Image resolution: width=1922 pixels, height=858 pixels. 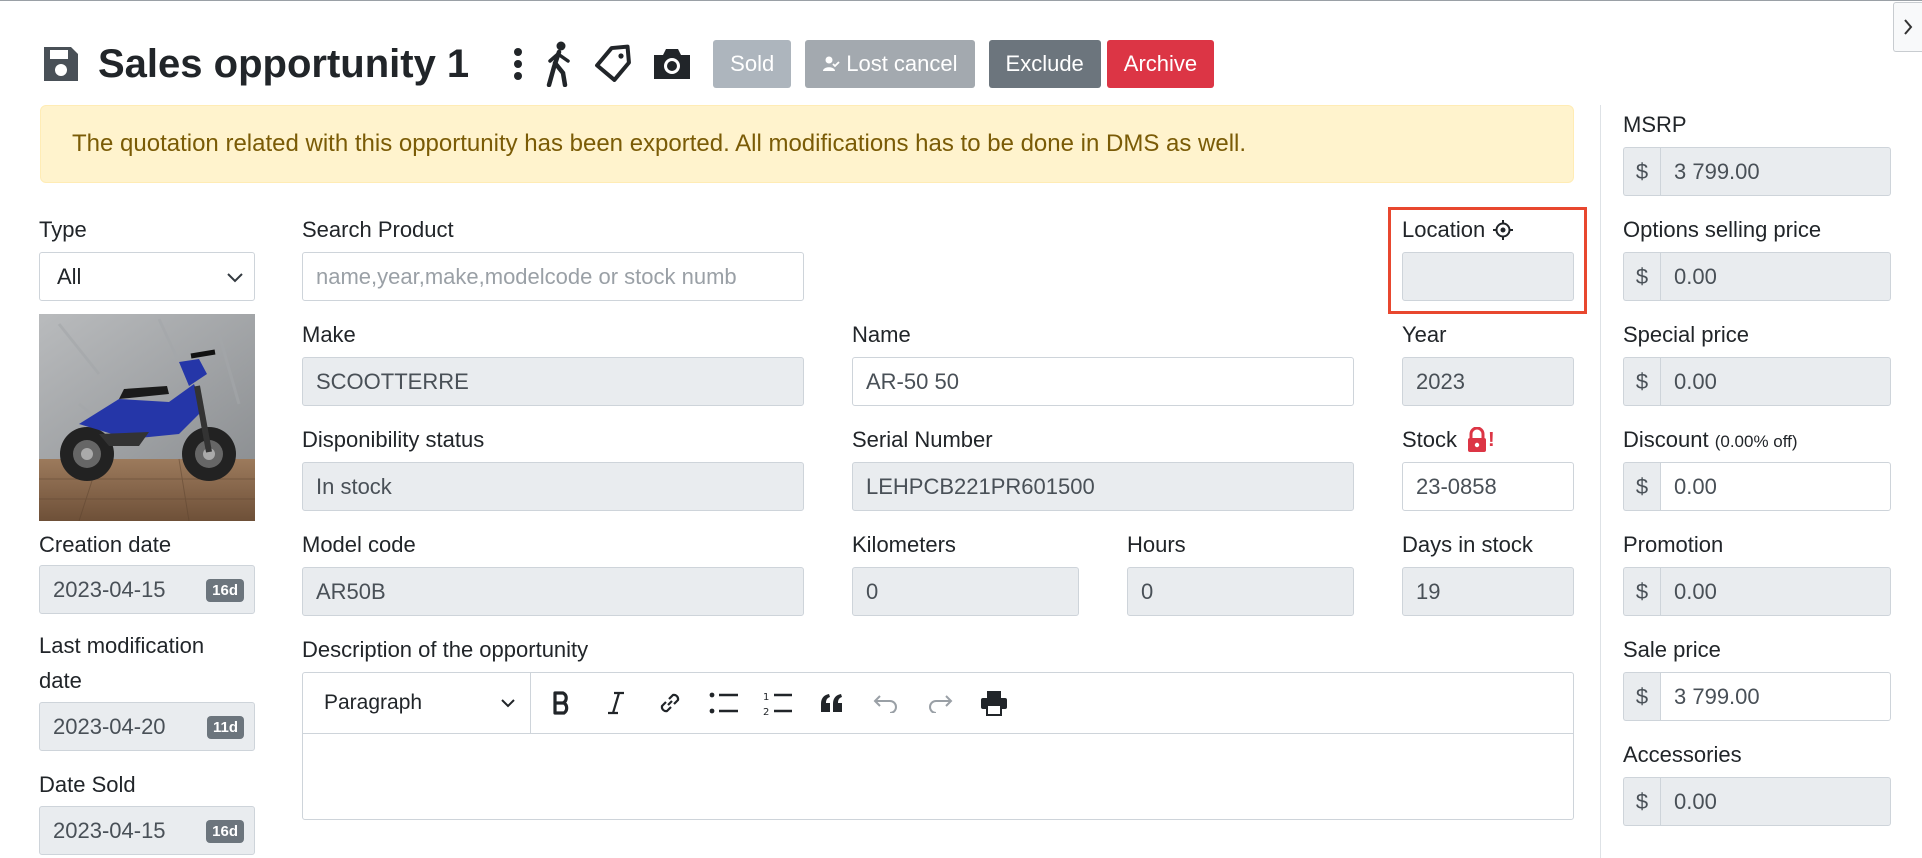 I want to click on last-modification-field: 2023-04-20 11d, so click(x=147, y=726).